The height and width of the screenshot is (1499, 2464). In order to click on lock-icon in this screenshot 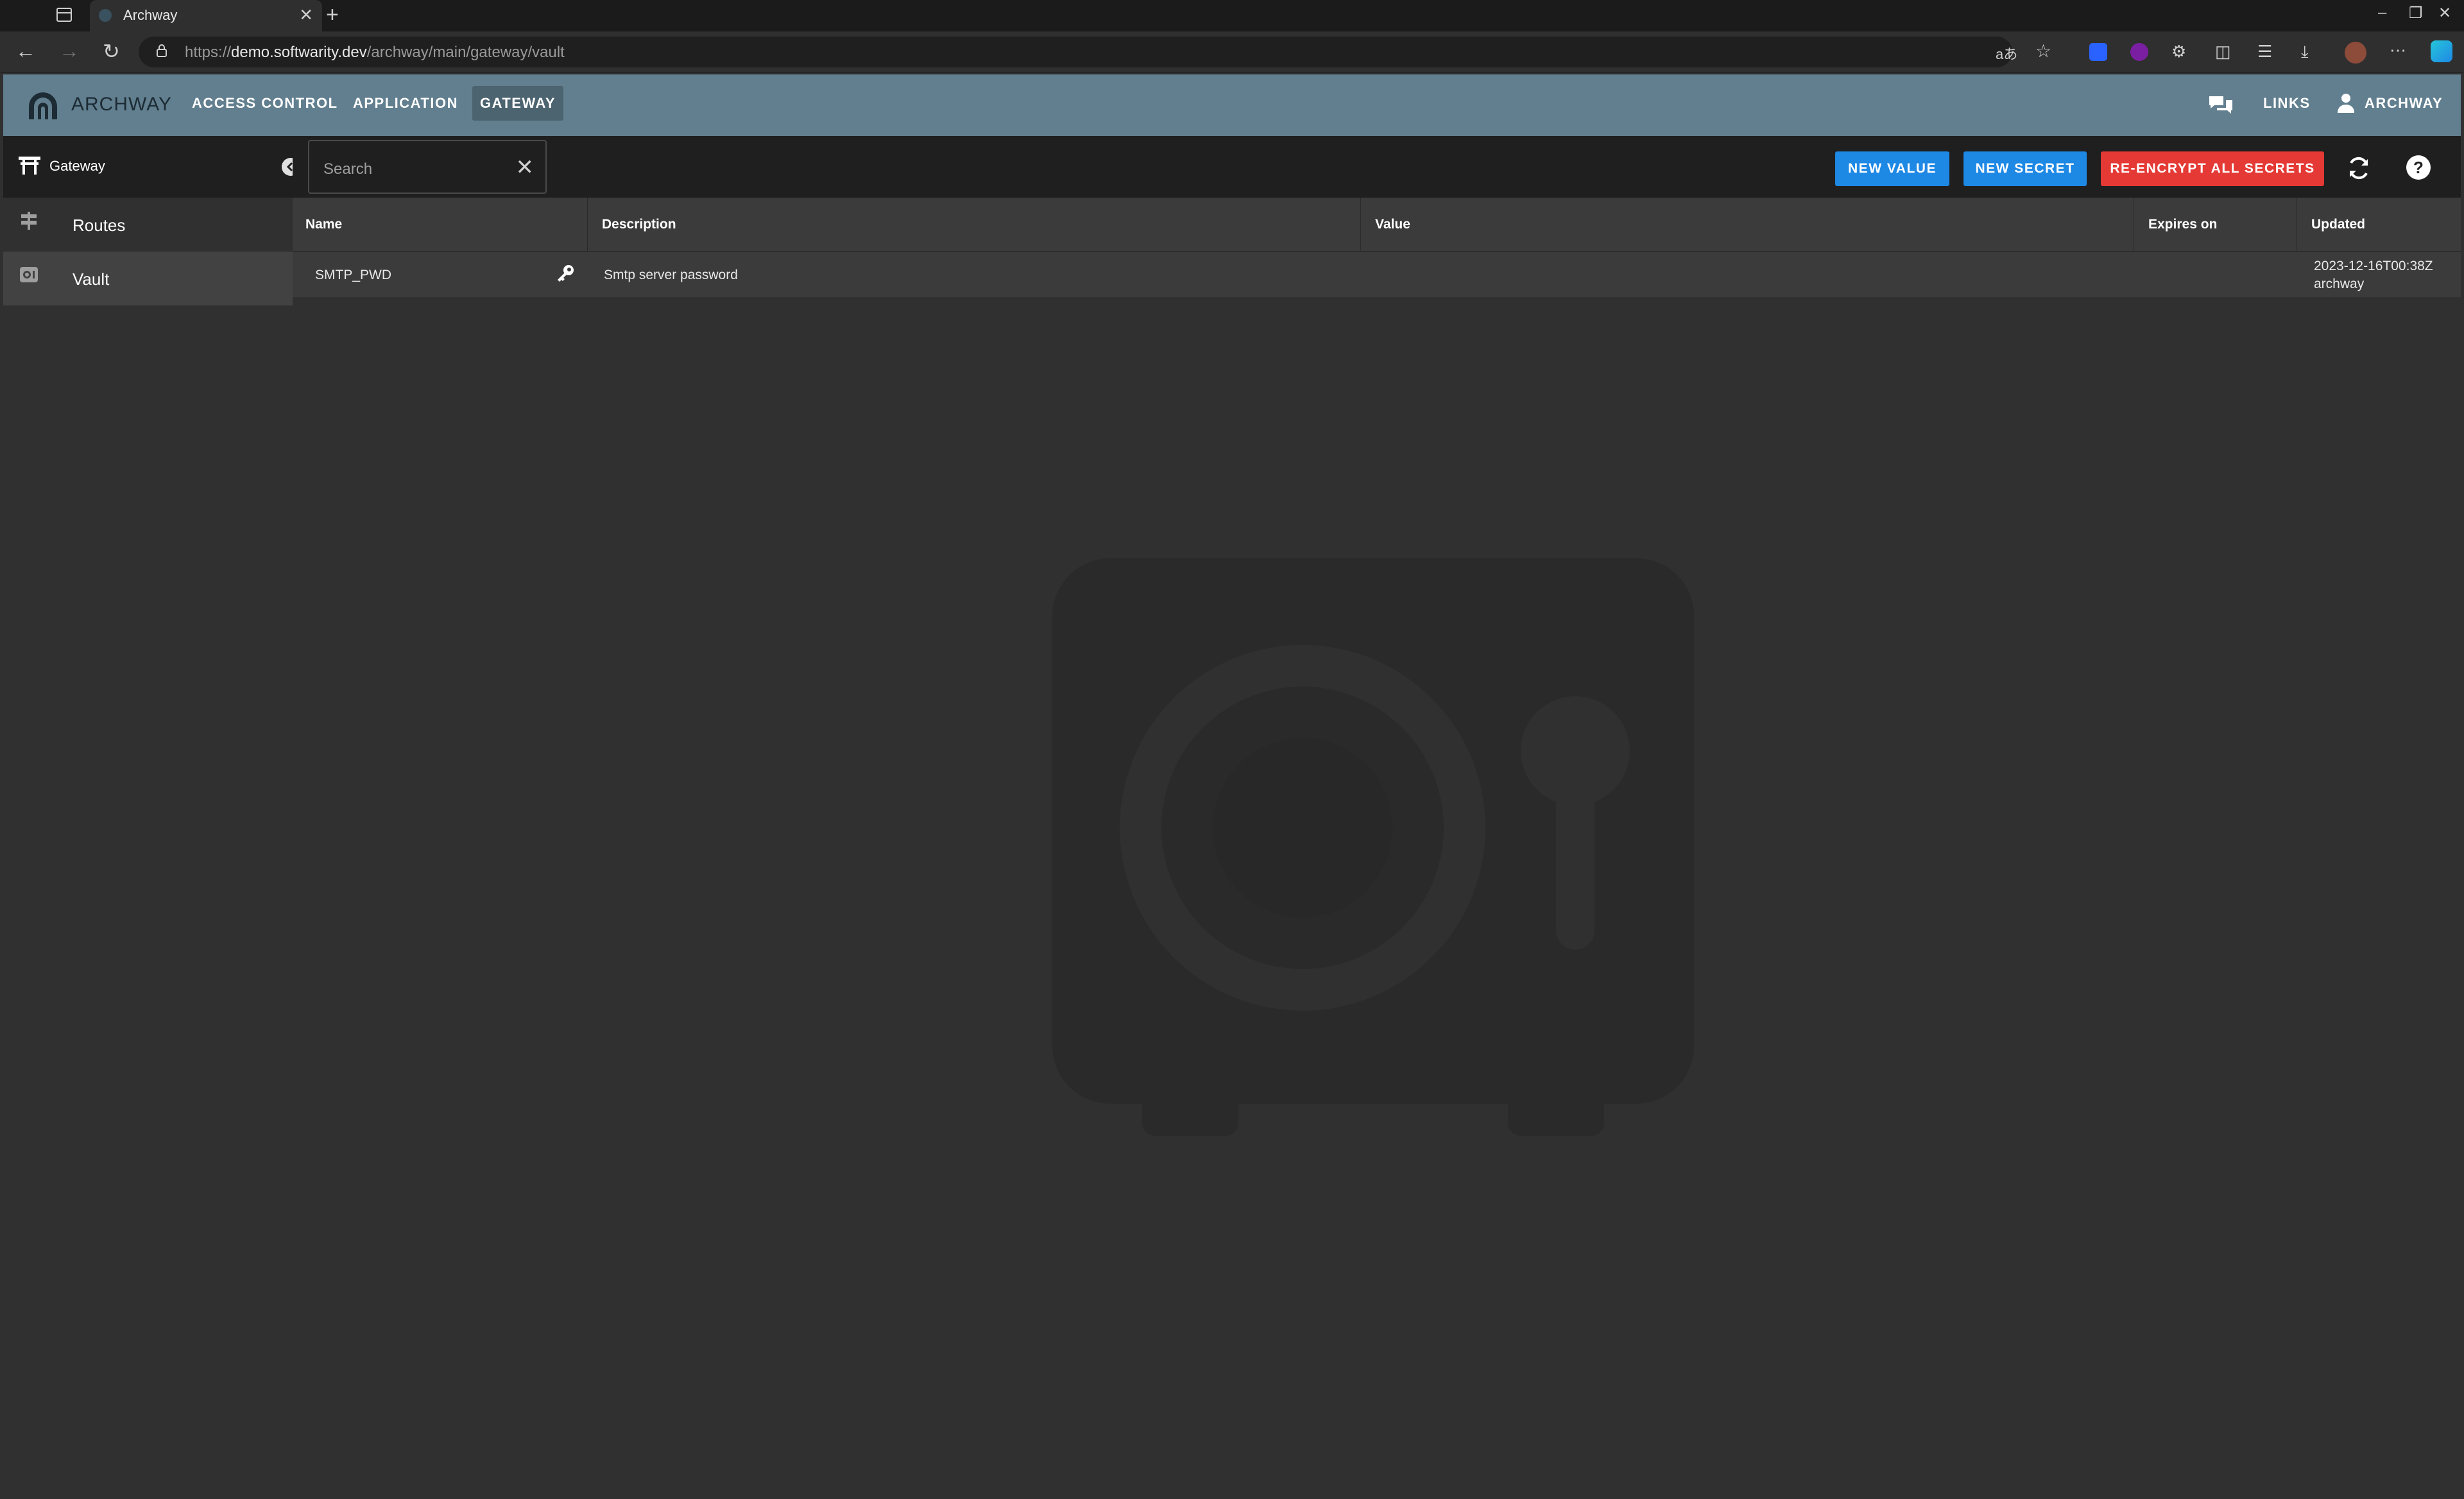, I will do `click(162, 50)`.